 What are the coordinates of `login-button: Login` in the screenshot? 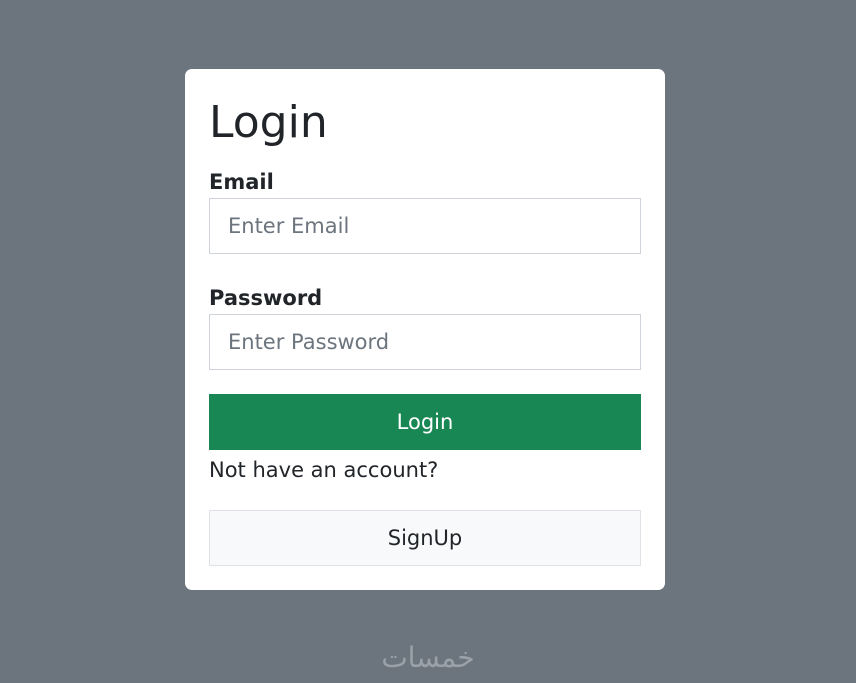 It's located at (425, 422).